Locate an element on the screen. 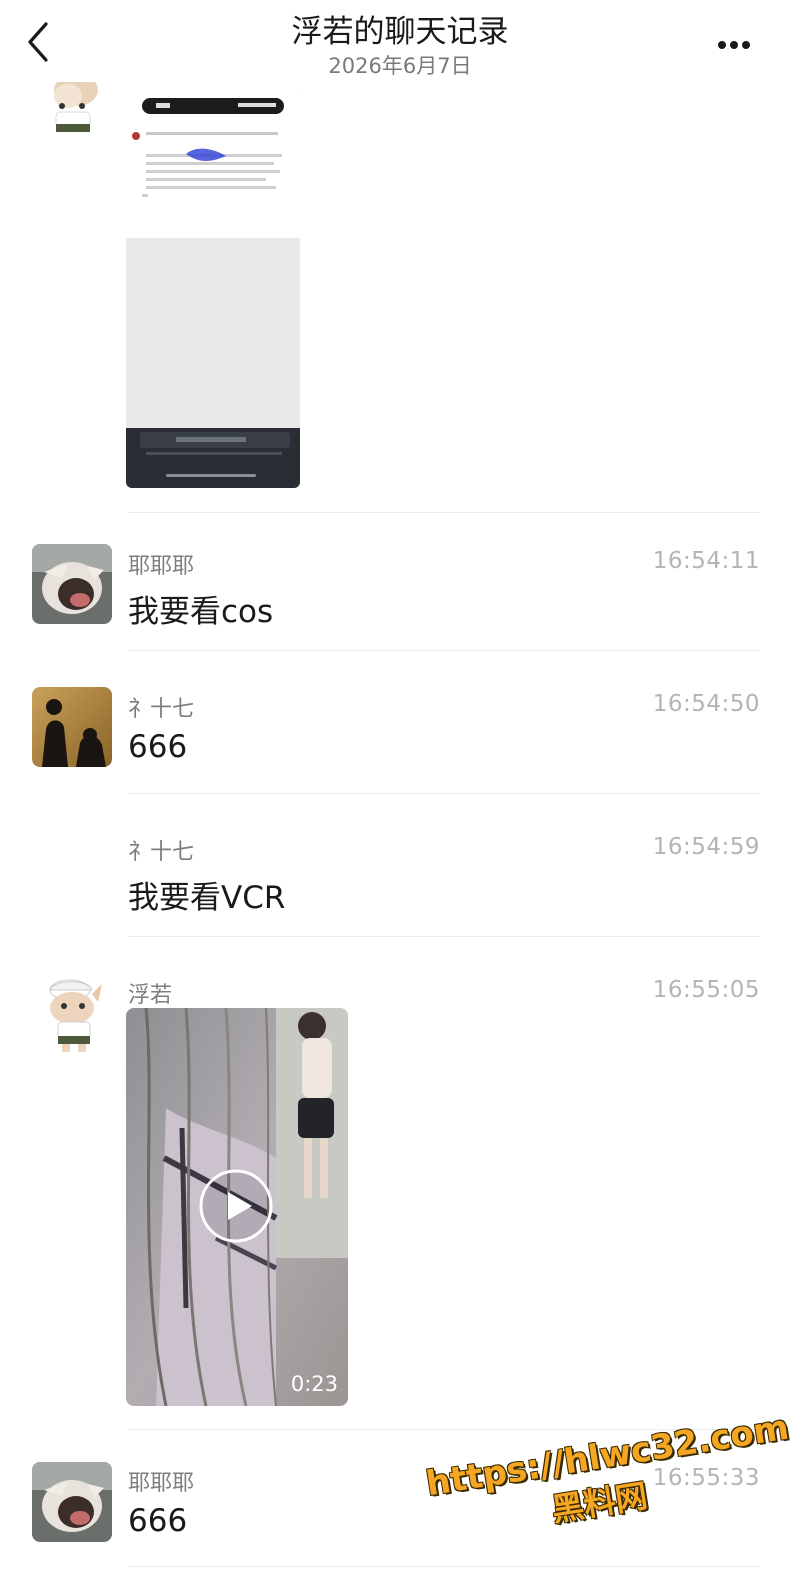 The width and height of the screenshot is (800, 1584). play-icon is located at coordinates (236, 1206).